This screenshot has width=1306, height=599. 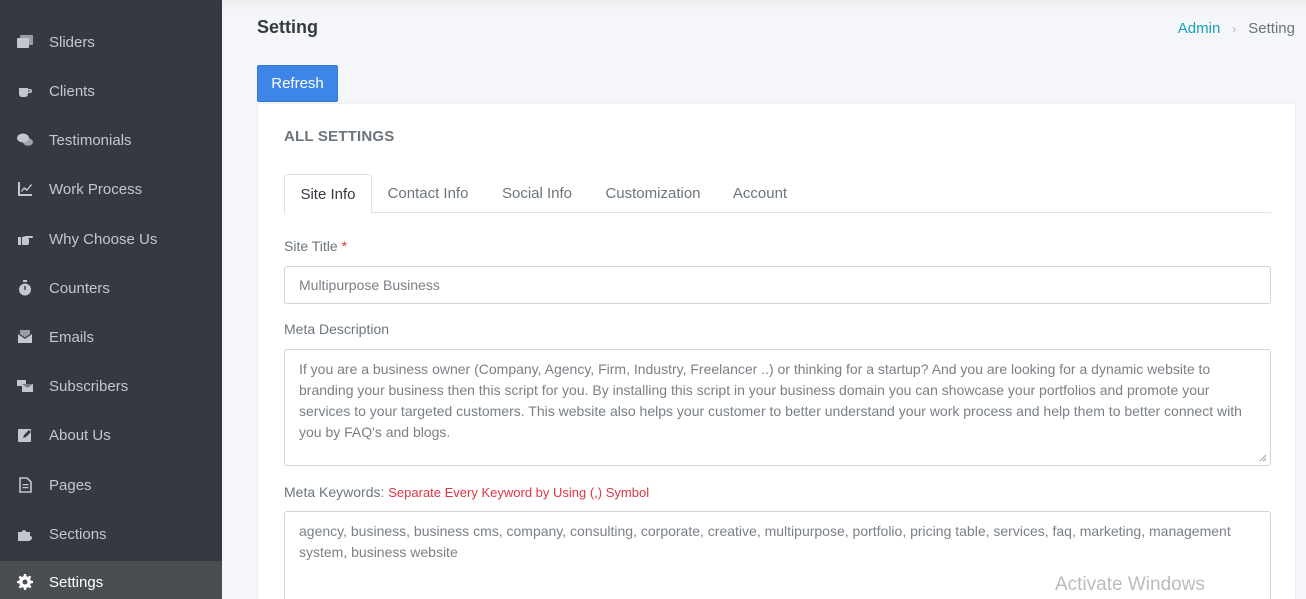 I want to click on comments-icon, so click(x=25, y=140).